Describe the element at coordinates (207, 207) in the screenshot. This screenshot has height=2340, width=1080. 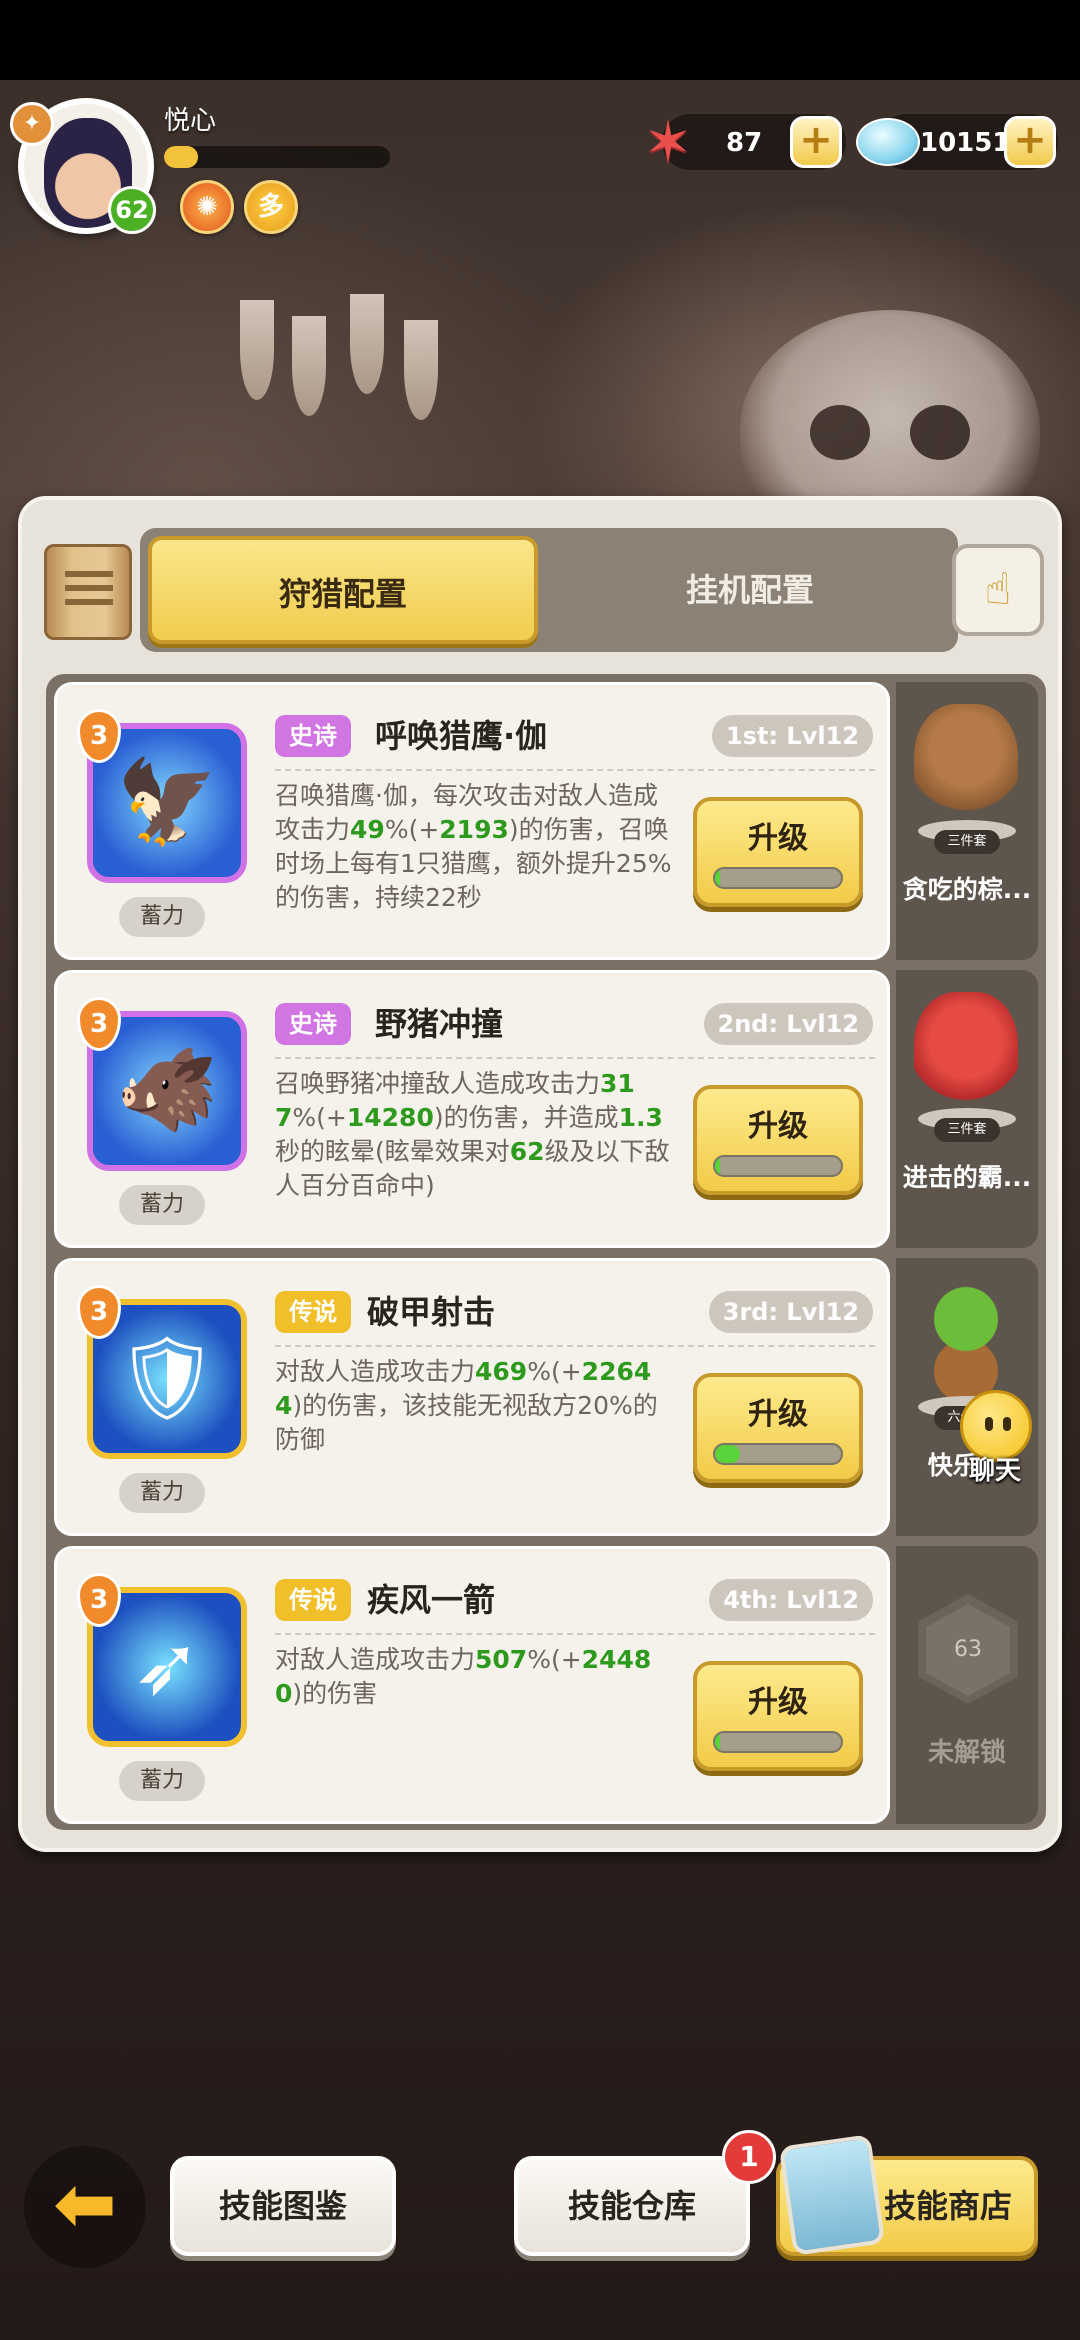
I see `buff-icon-fire: ✺` at that location.